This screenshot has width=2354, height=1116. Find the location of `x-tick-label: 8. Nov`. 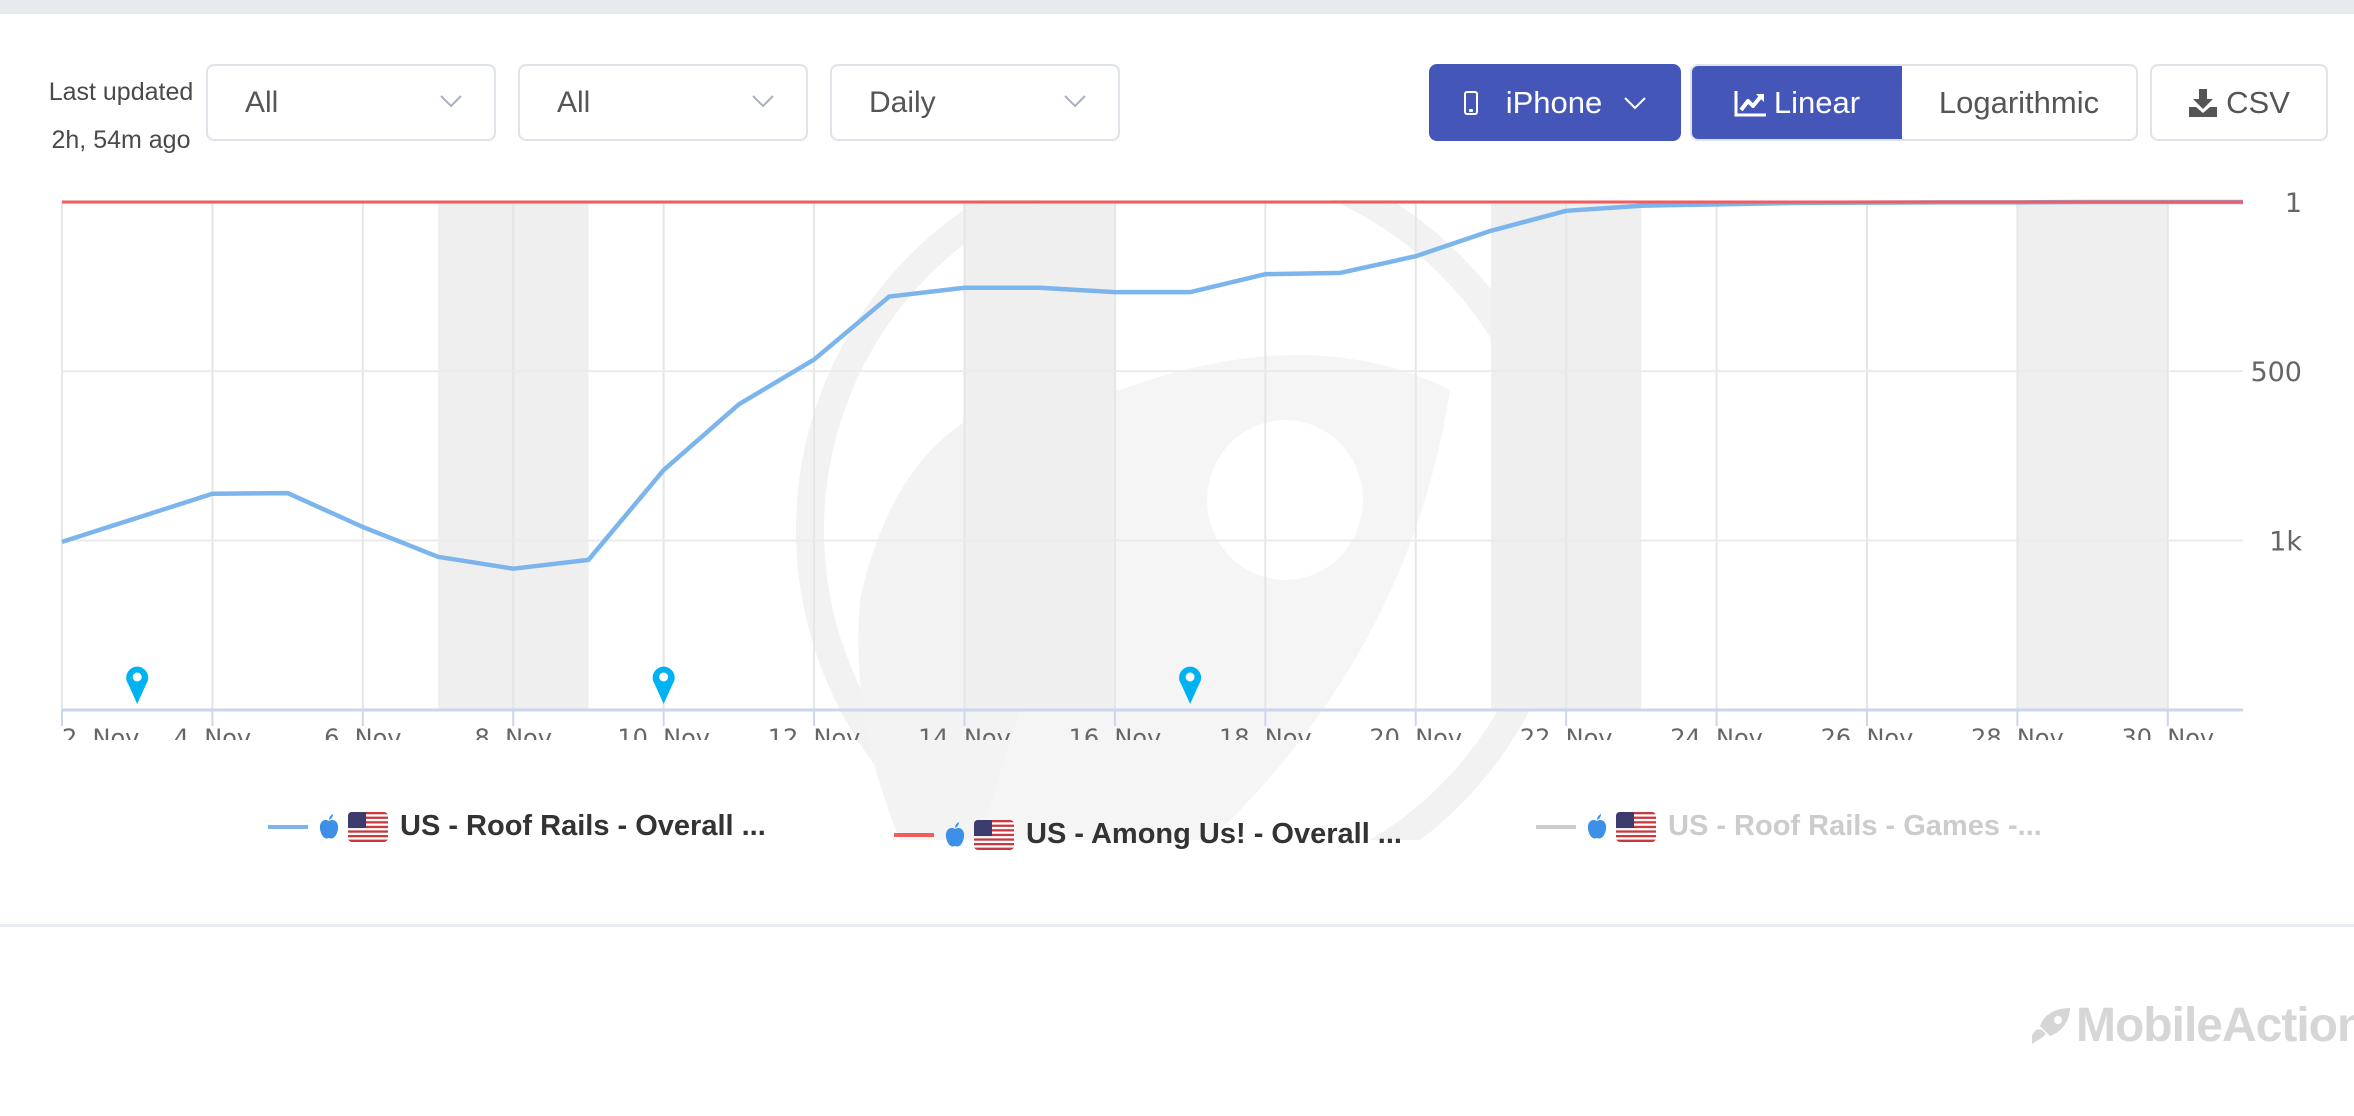

x-tick-label: 8. Nov is located at coordinates (513, 732).